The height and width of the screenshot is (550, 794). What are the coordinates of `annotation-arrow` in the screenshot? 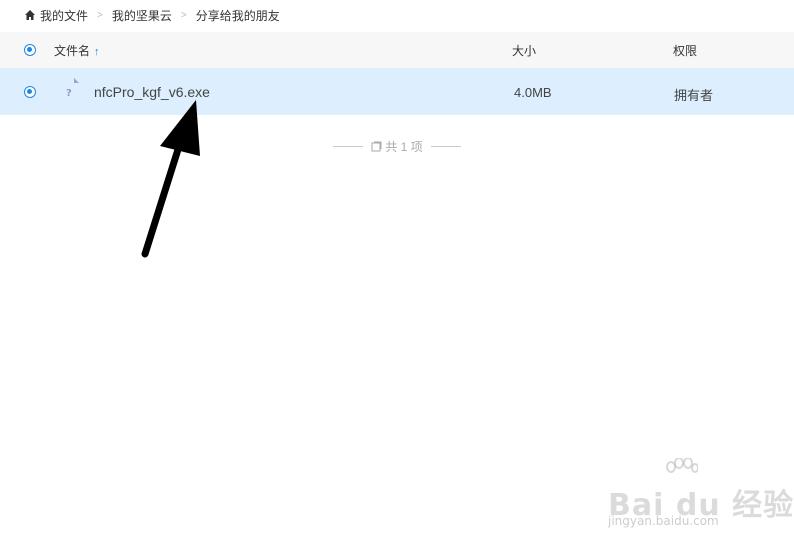 It's located at (170, 179).